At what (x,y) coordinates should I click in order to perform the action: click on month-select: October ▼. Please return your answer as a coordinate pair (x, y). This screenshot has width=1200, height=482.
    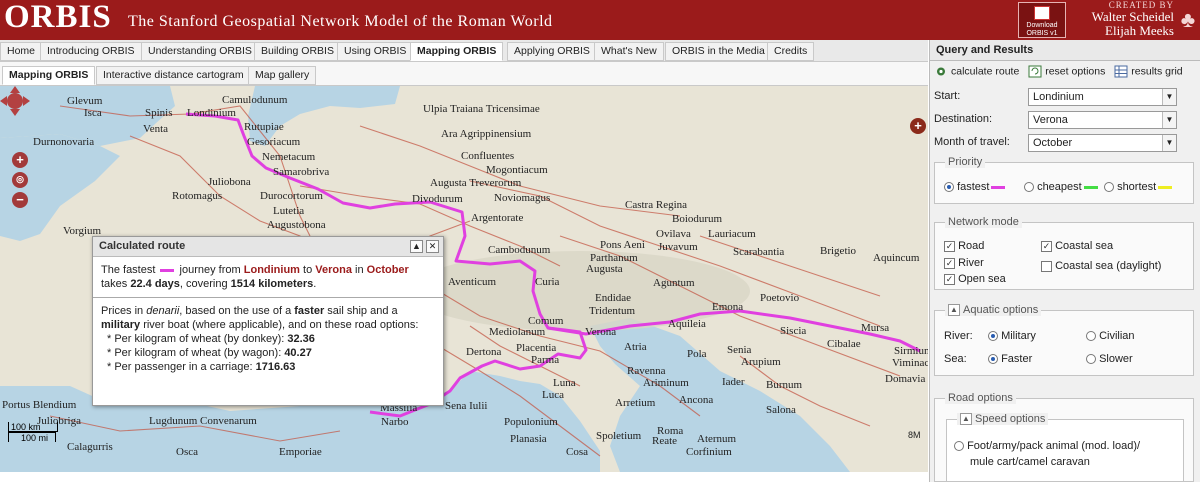
    Looking at the image, I should click on (1102, 143).